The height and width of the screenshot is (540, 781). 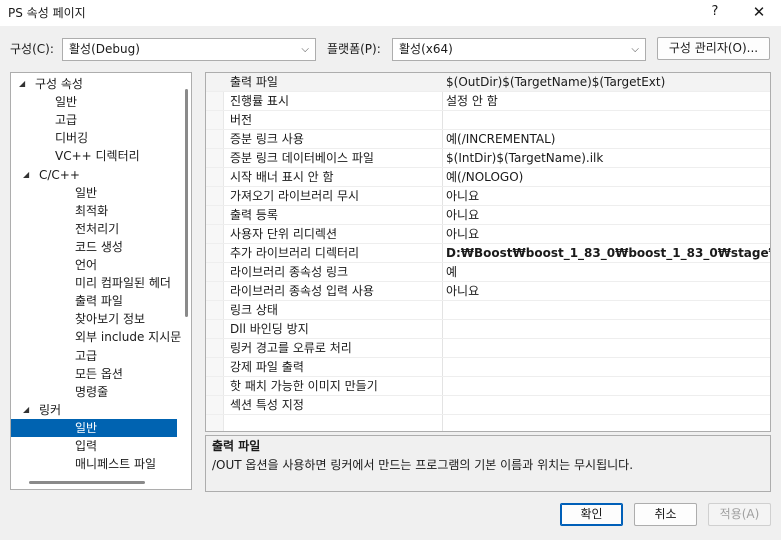 What do you see at coordinates (295, 196) in the screenshot?
I see `property-name: 가져오기 라이브러리 무시` at bounding box center [295, 196].